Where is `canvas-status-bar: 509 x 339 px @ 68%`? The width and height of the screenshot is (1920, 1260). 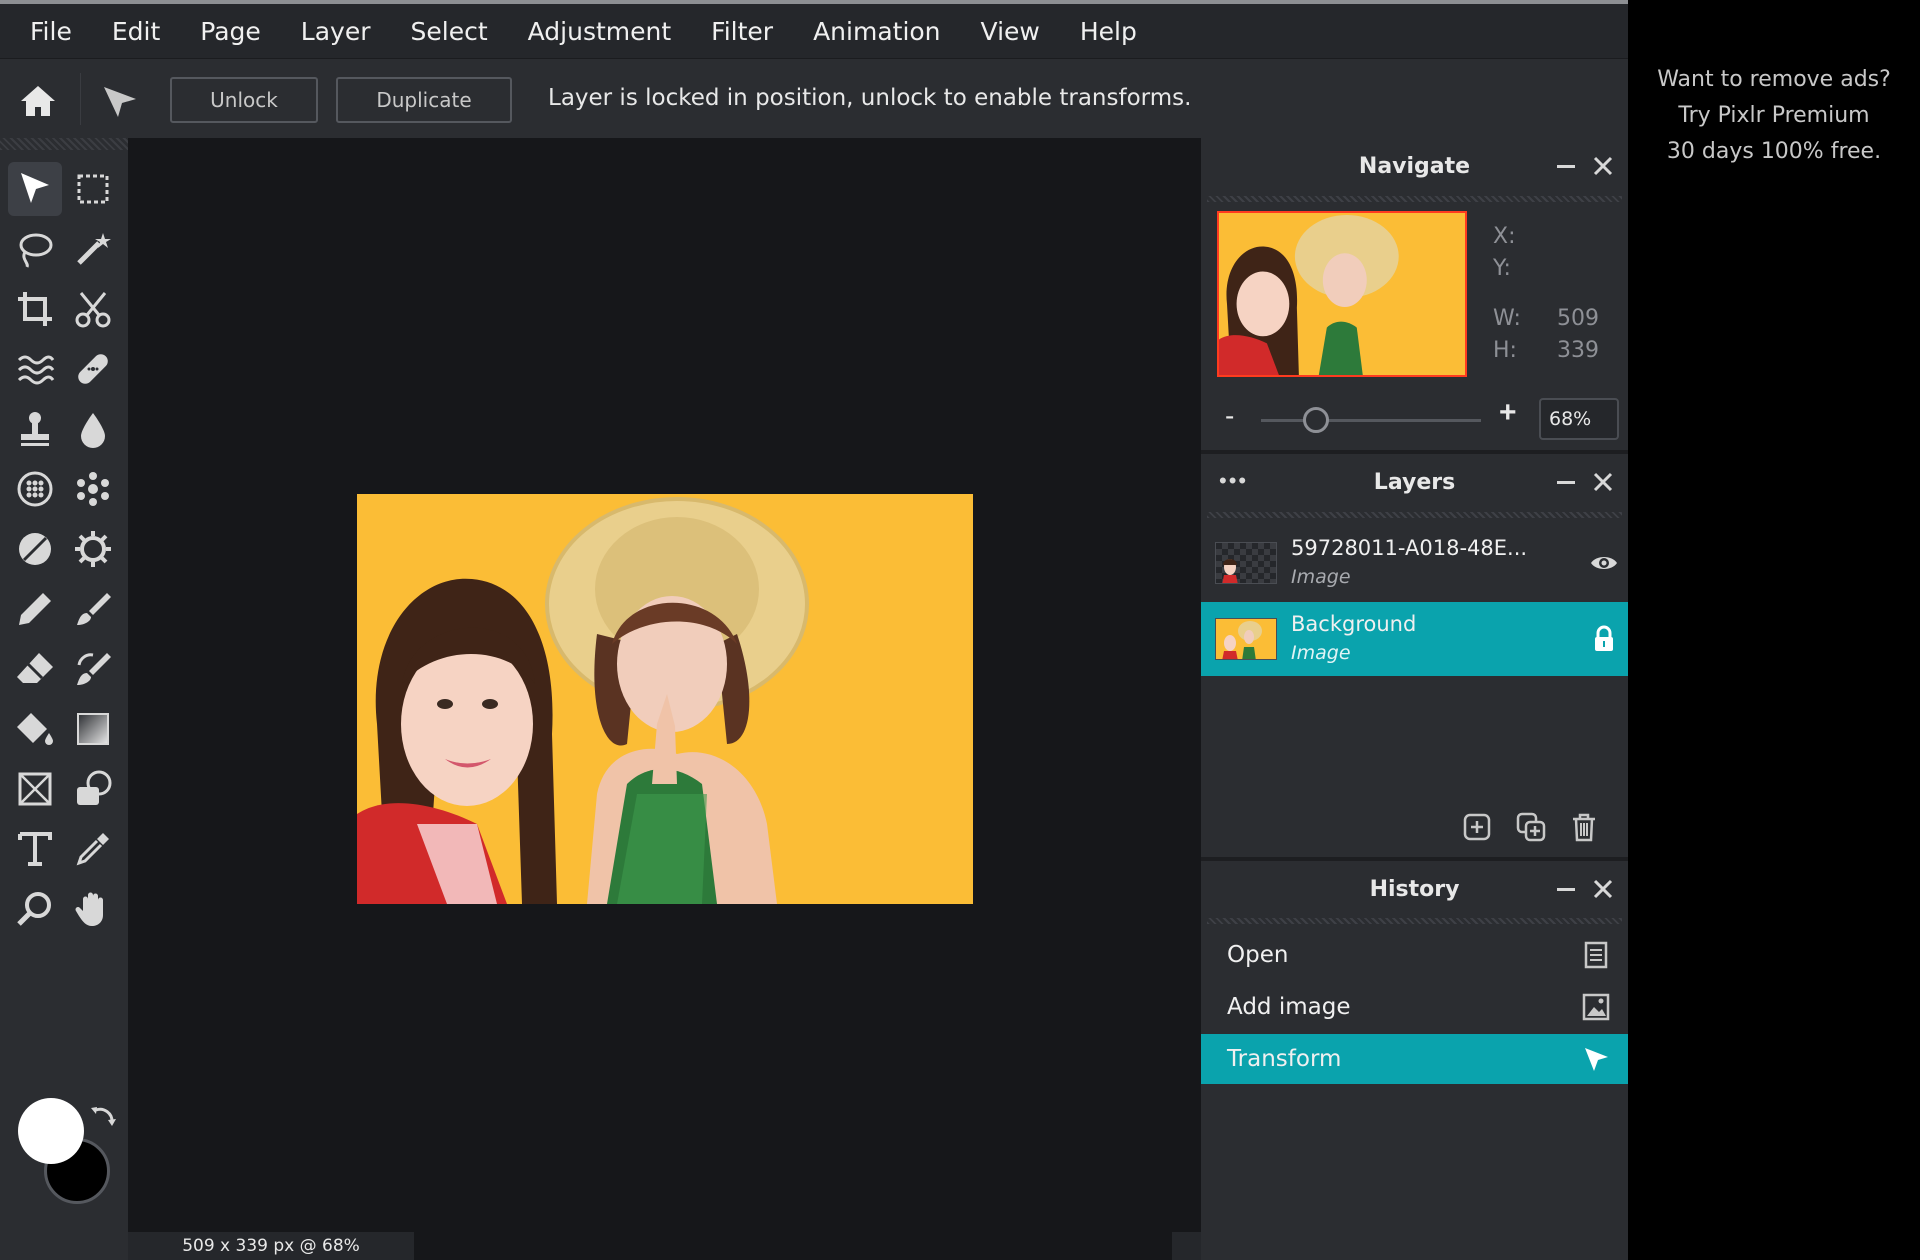 canvas-status-bar: 509 x 339 px @ 68% is located at coordinates (271, 1246).